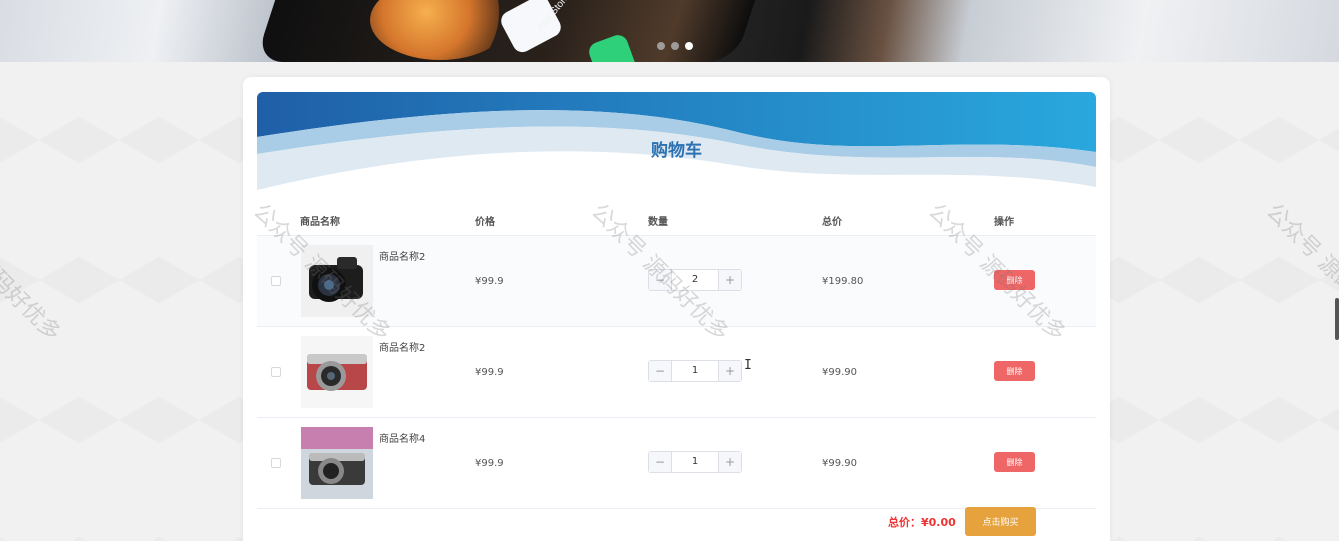 The image size is (1339, 541). I want to click on table-row: 商品名称2 ¥99.9 − 2 + ¥199.80 删除, so click(676, 281).